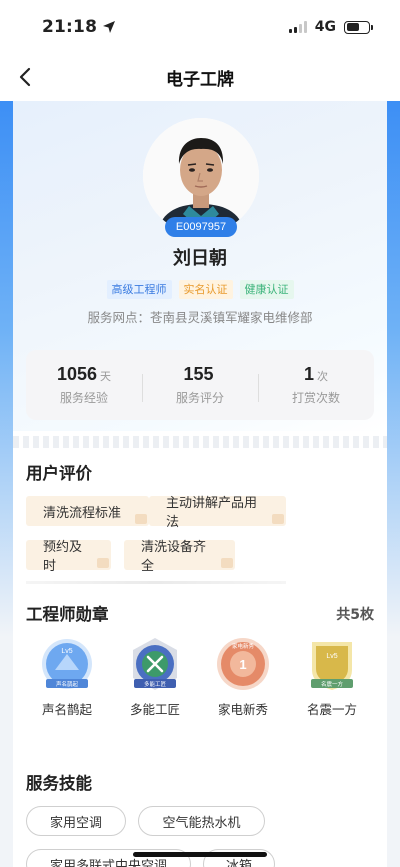 This screenshot has height=867, width=400. Describe the element at coordinates (200, 317) in the screenshot. I see `service-outlet: 服务网点：苍南县灵溪镇军耀家电维修部` at that location.